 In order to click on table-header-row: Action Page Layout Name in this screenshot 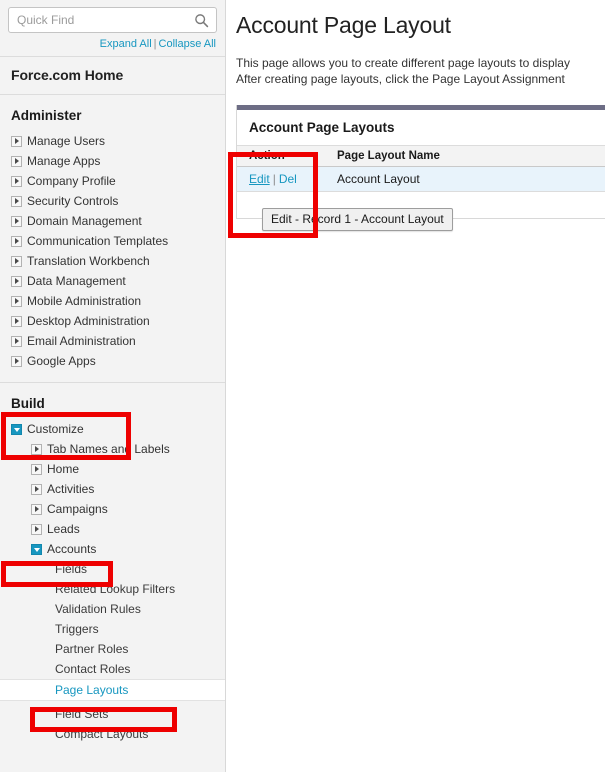, I will do `click(421, 156)`.